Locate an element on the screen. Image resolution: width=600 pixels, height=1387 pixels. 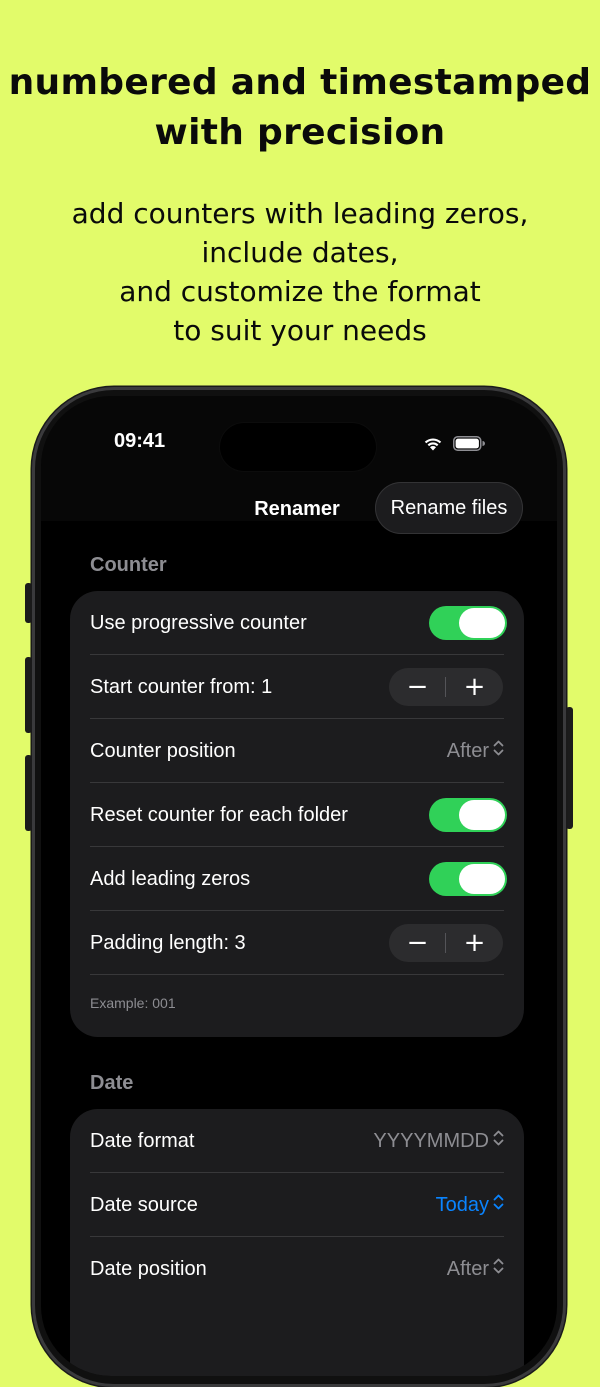
status-icons is located at coordinates (454, 445).